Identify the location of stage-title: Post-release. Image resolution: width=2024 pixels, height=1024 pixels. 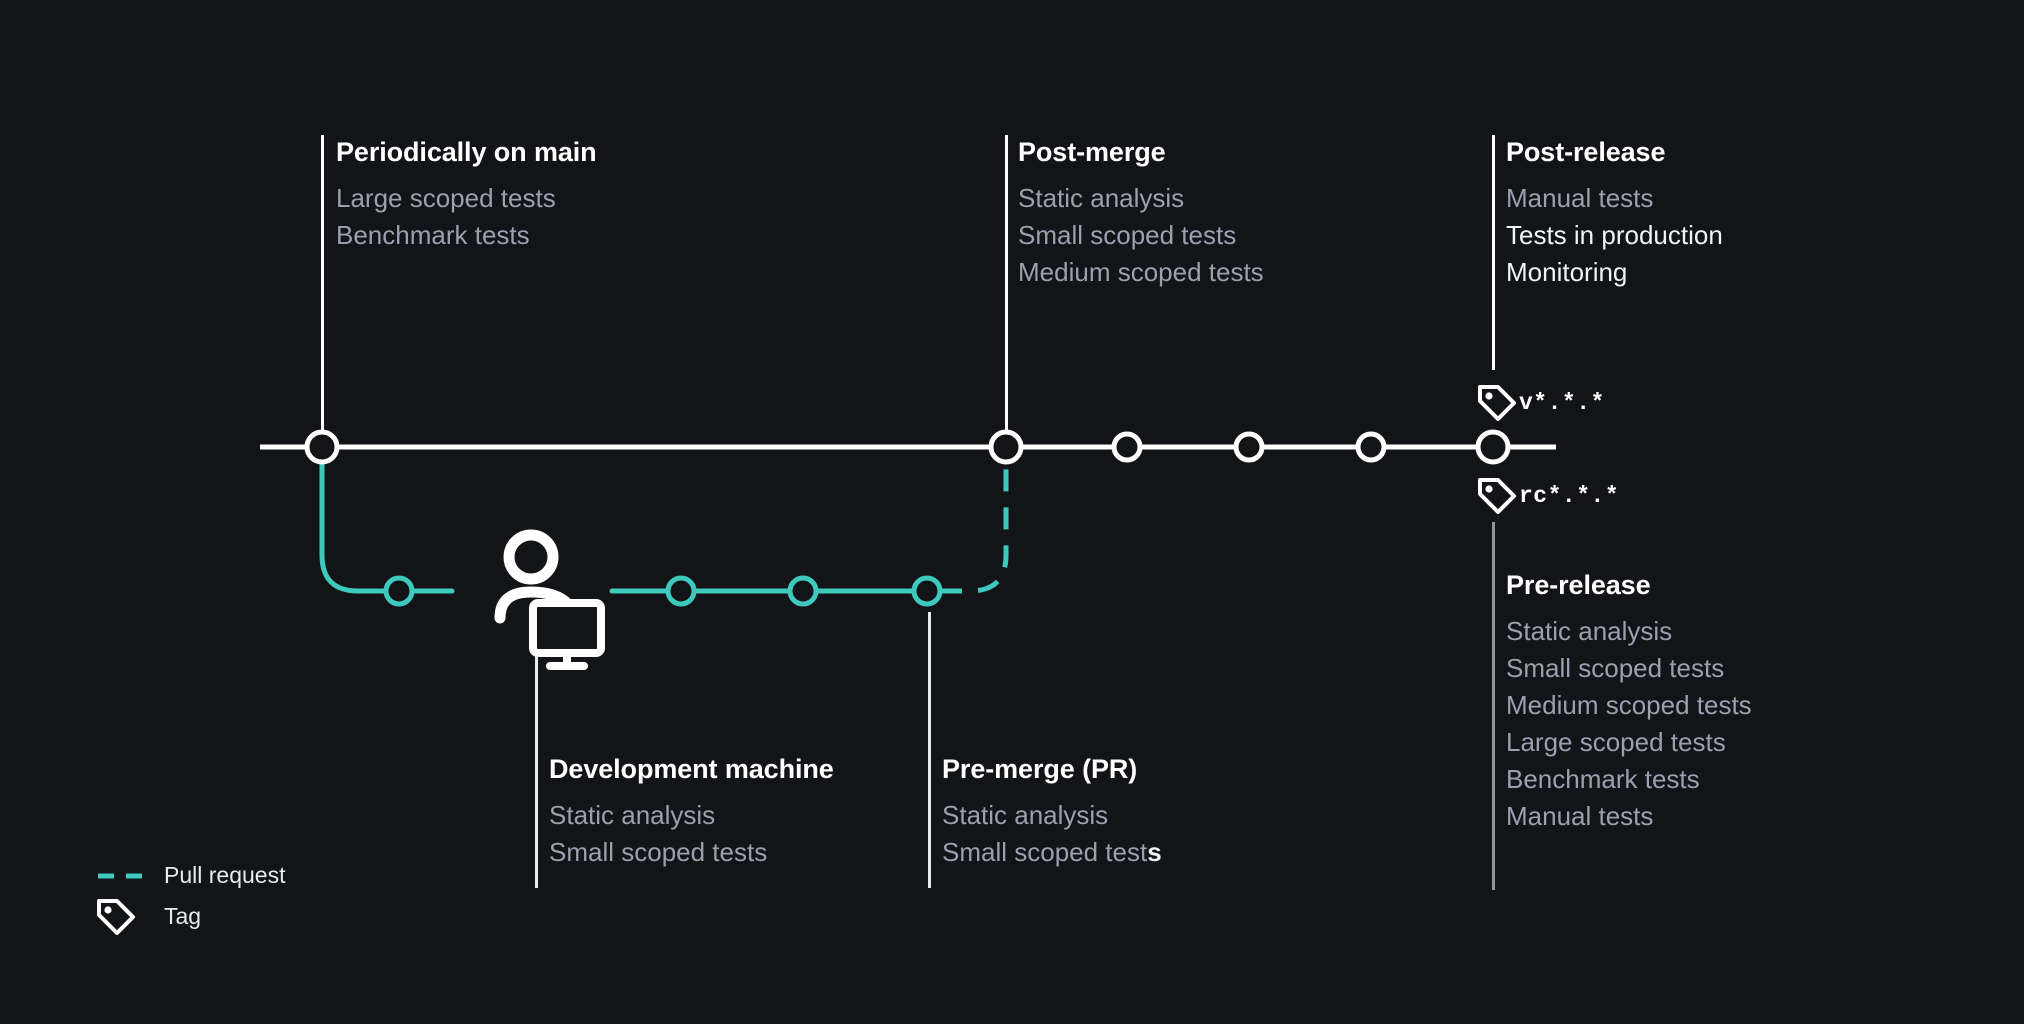
(1586, 152).